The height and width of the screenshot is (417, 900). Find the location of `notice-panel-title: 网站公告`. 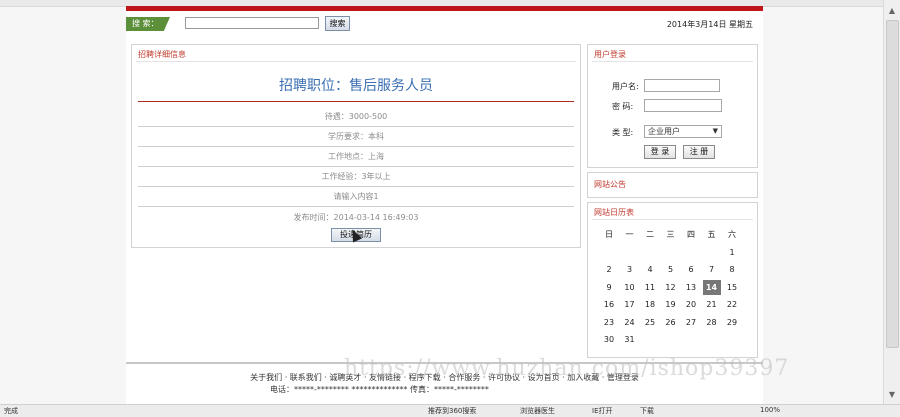

notice-panel-title: 网站公告 is located at coordinates (610, 184).